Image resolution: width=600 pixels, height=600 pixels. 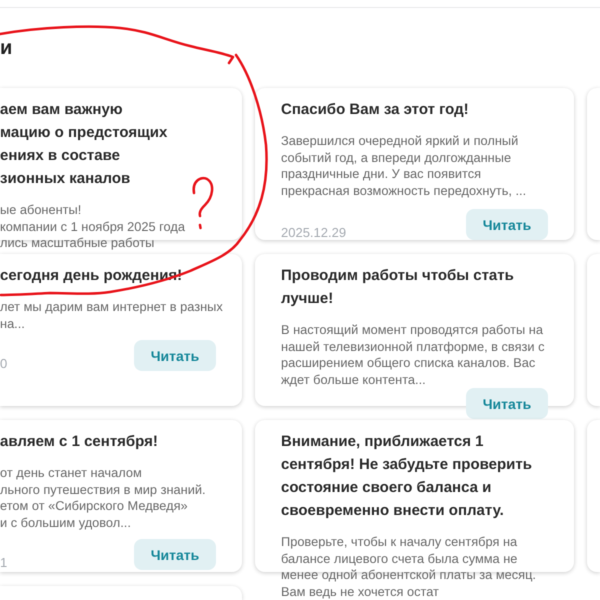 What do you see at coordinates (409, 567) in the screenshot?
I see `news-excerpt: Проверьте, чтобы к началу сентября на балансе лицевого счета была сумма не менее одной абонентской платы за месяц. Вам ведь не хочется остат` at bounding box center [409, 567].